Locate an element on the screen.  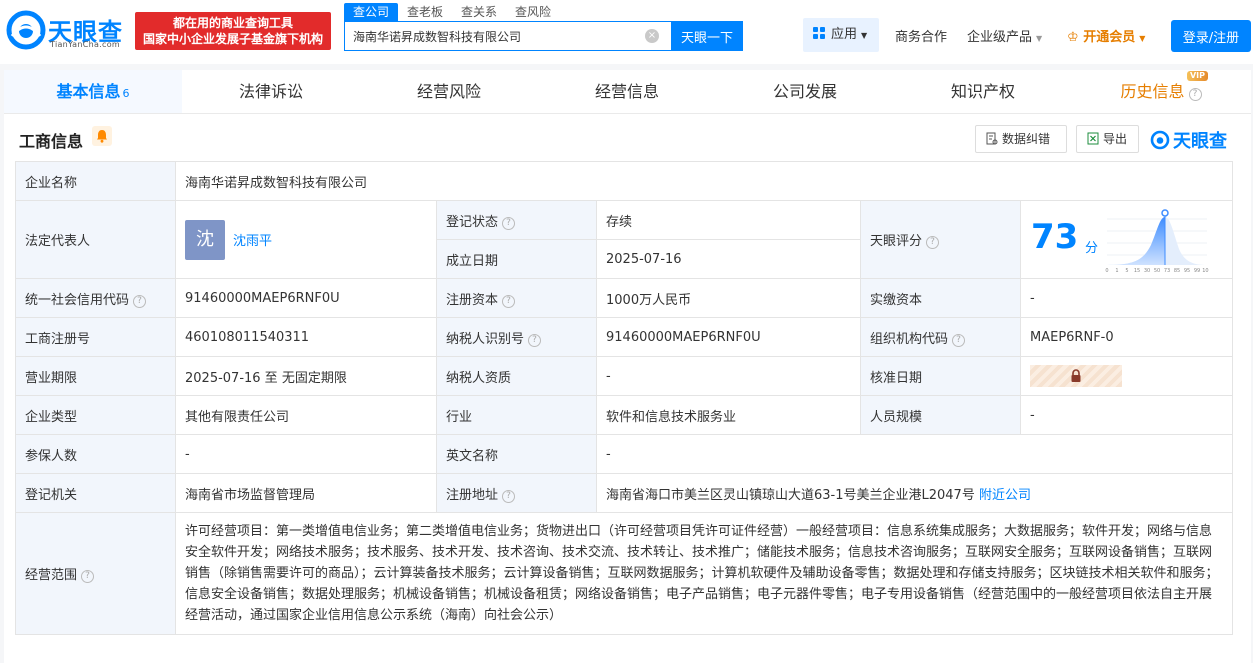
data-correction-label: 数据纠错 is located at coordinates (1026, 139).